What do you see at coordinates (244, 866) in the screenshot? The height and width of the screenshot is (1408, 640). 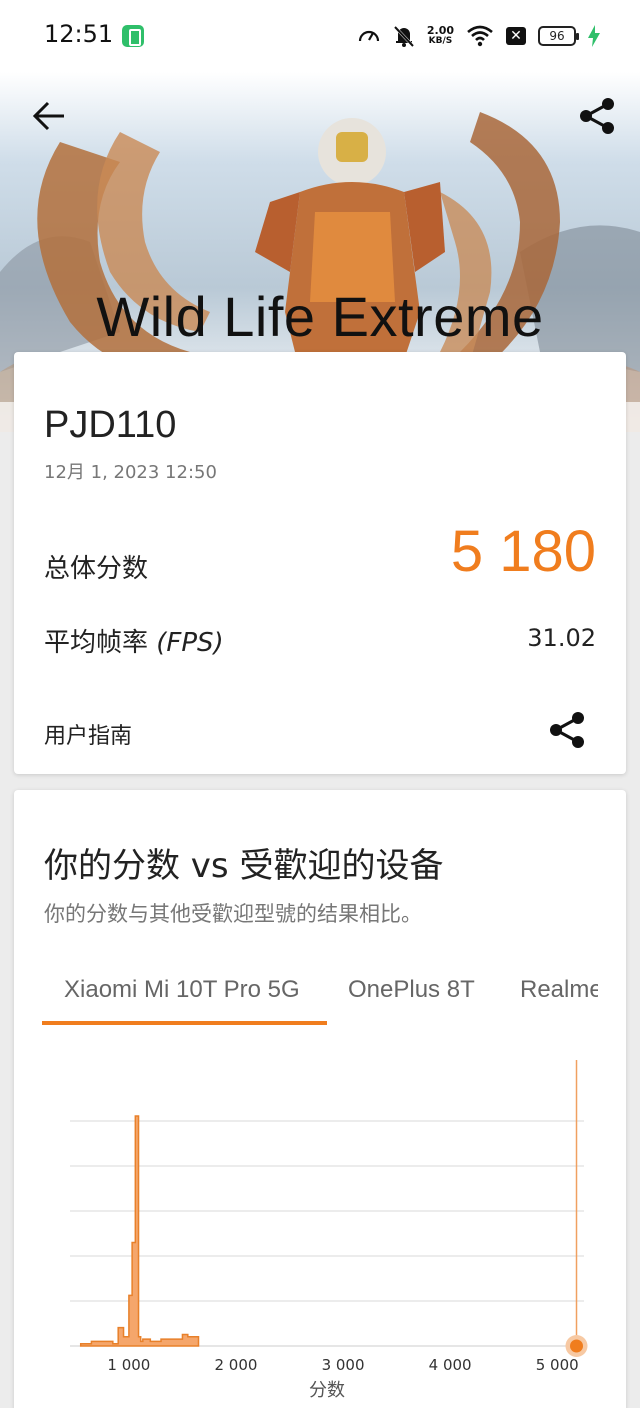 I see `comparison-title: 你的分数 vs 受歡迎的设备` at bounding box center [244, 866].